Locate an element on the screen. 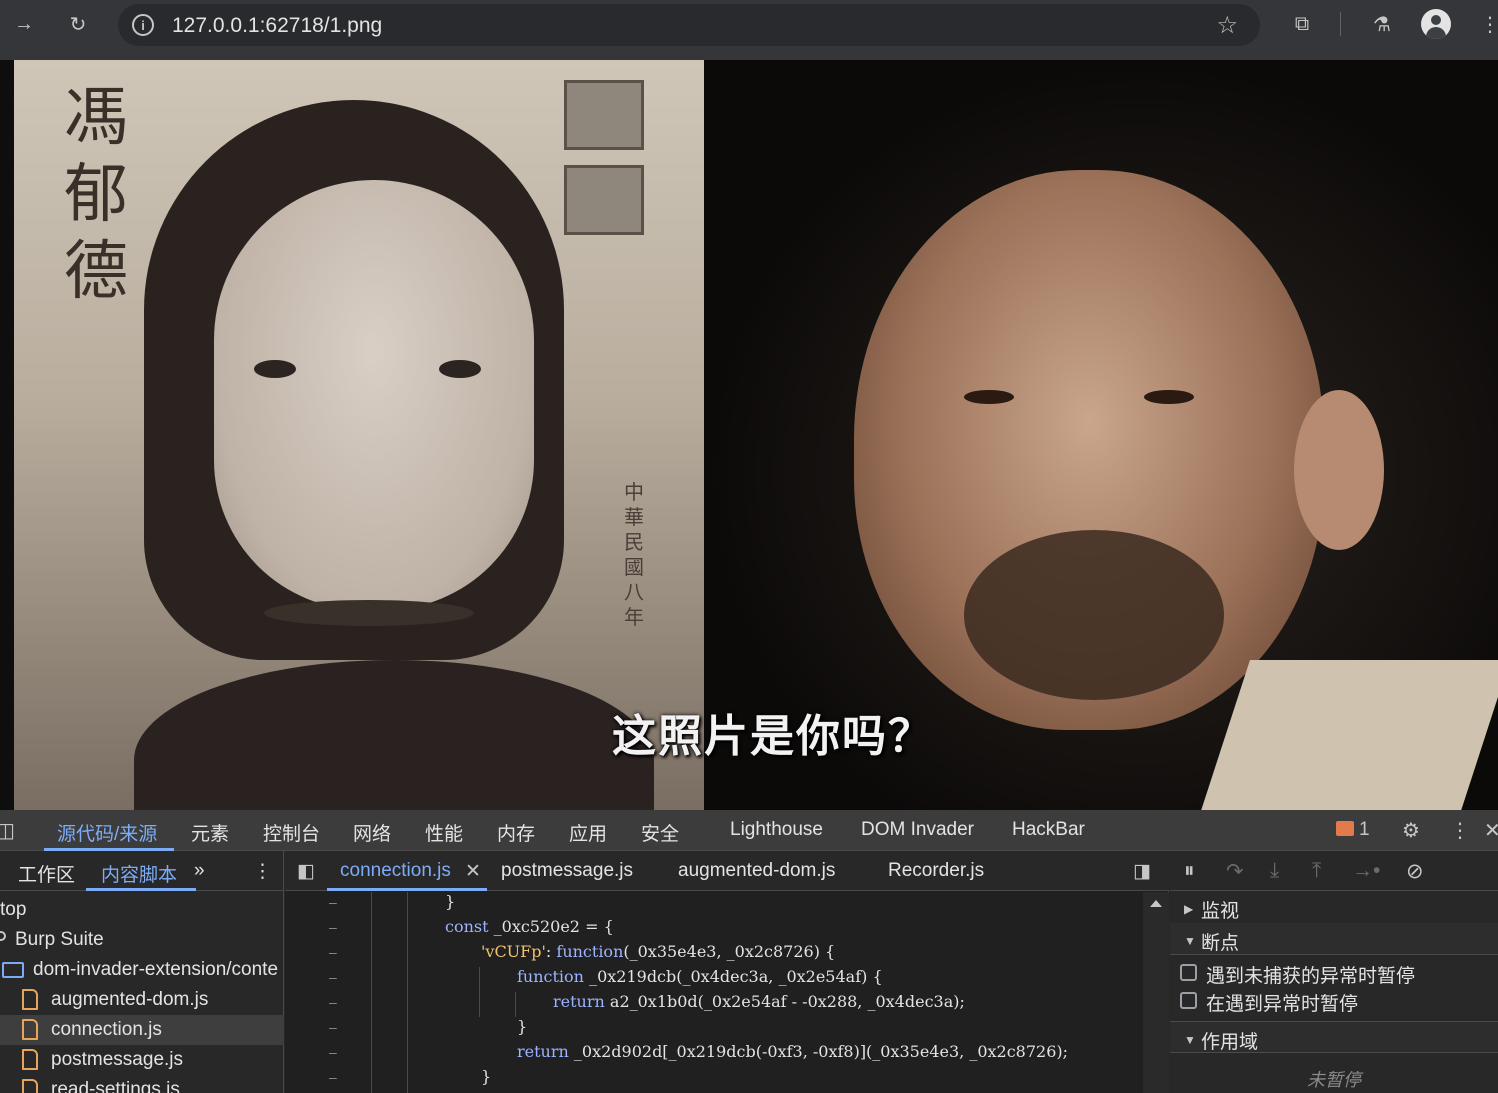 The image size is (1498, 1093). tab-console: 控制台 is located at coordinates (291, 832).